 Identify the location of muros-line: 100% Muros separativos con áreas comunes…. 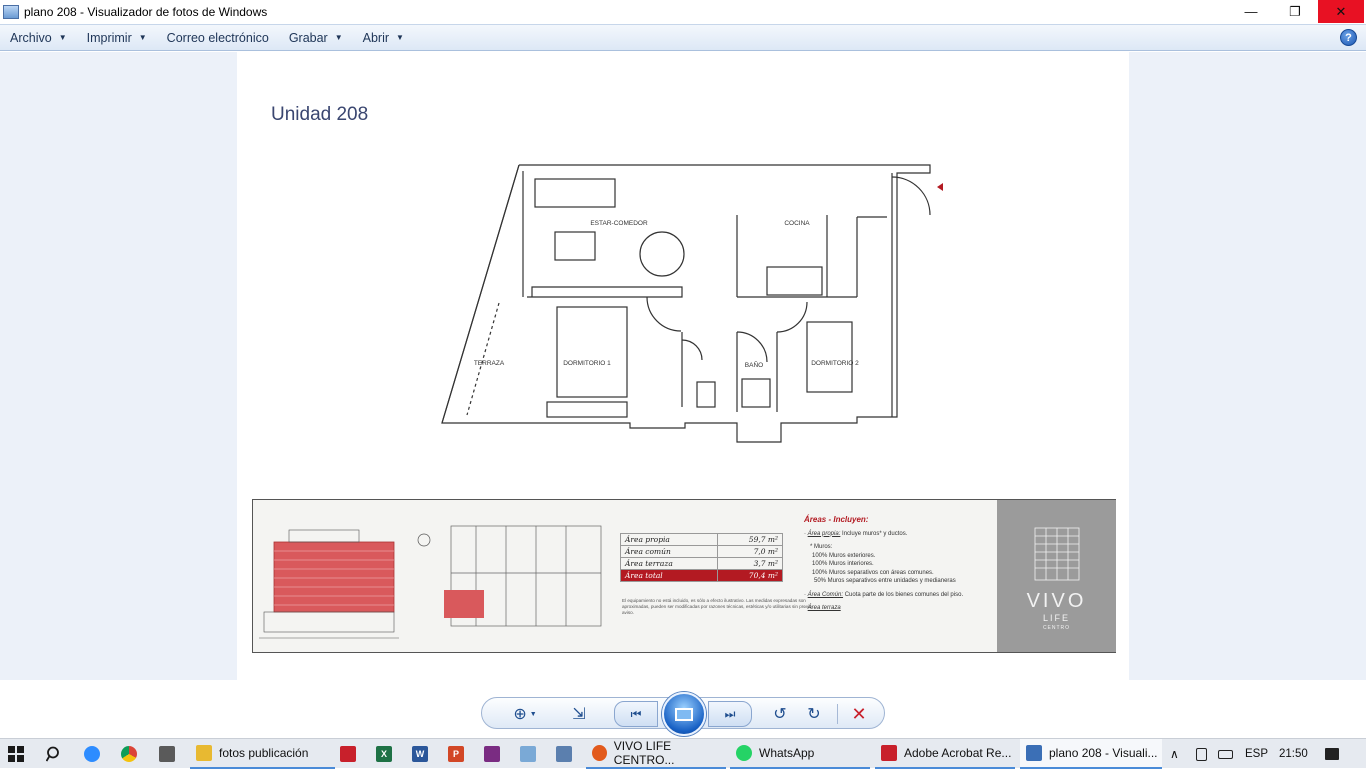
(873, 572).